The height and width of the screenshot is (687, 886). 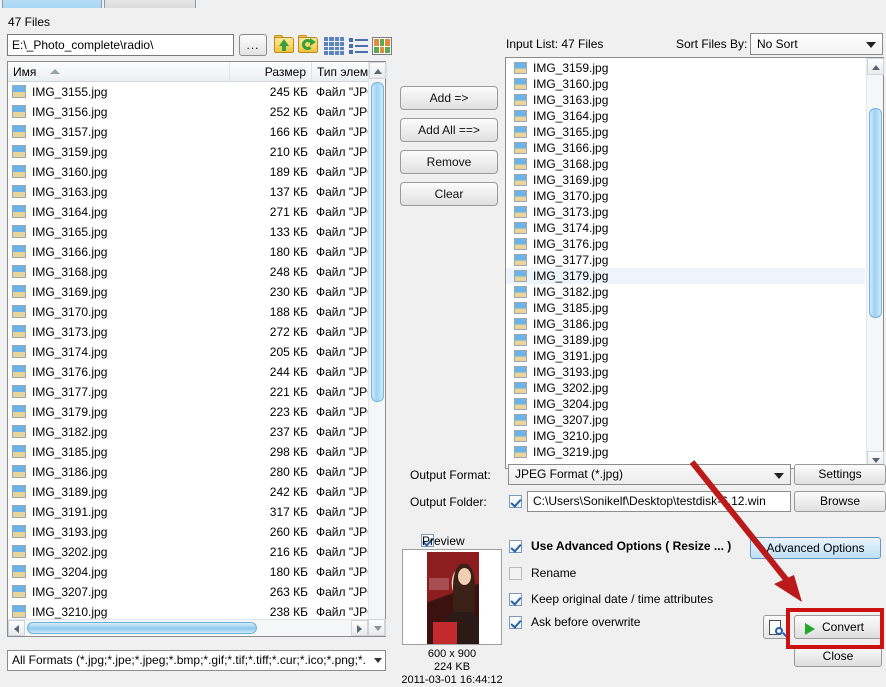 I want to click on preview-button, so click(x=776, y=627).